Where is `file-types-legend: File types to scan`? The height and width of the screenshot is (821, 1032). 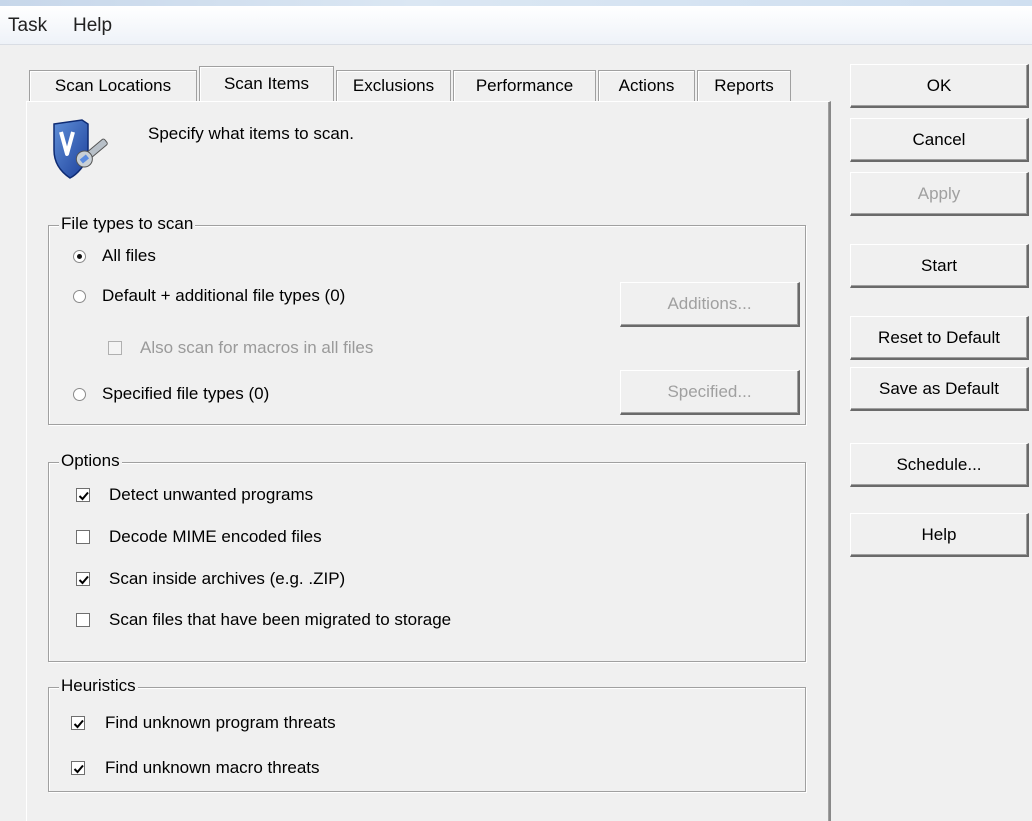 file-types-legend: File types to scan is located at coordinates (127, 224).